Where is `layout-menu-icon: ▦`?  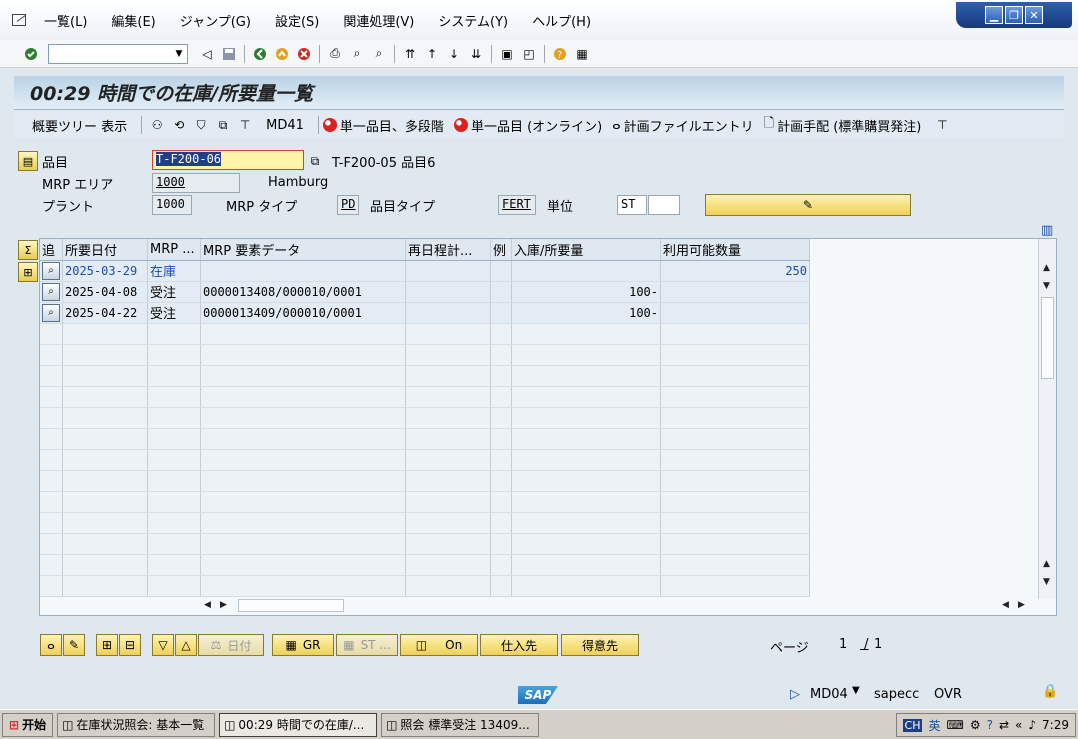 layout-menu-icon: ▦ is located at coordinates (582, 54).